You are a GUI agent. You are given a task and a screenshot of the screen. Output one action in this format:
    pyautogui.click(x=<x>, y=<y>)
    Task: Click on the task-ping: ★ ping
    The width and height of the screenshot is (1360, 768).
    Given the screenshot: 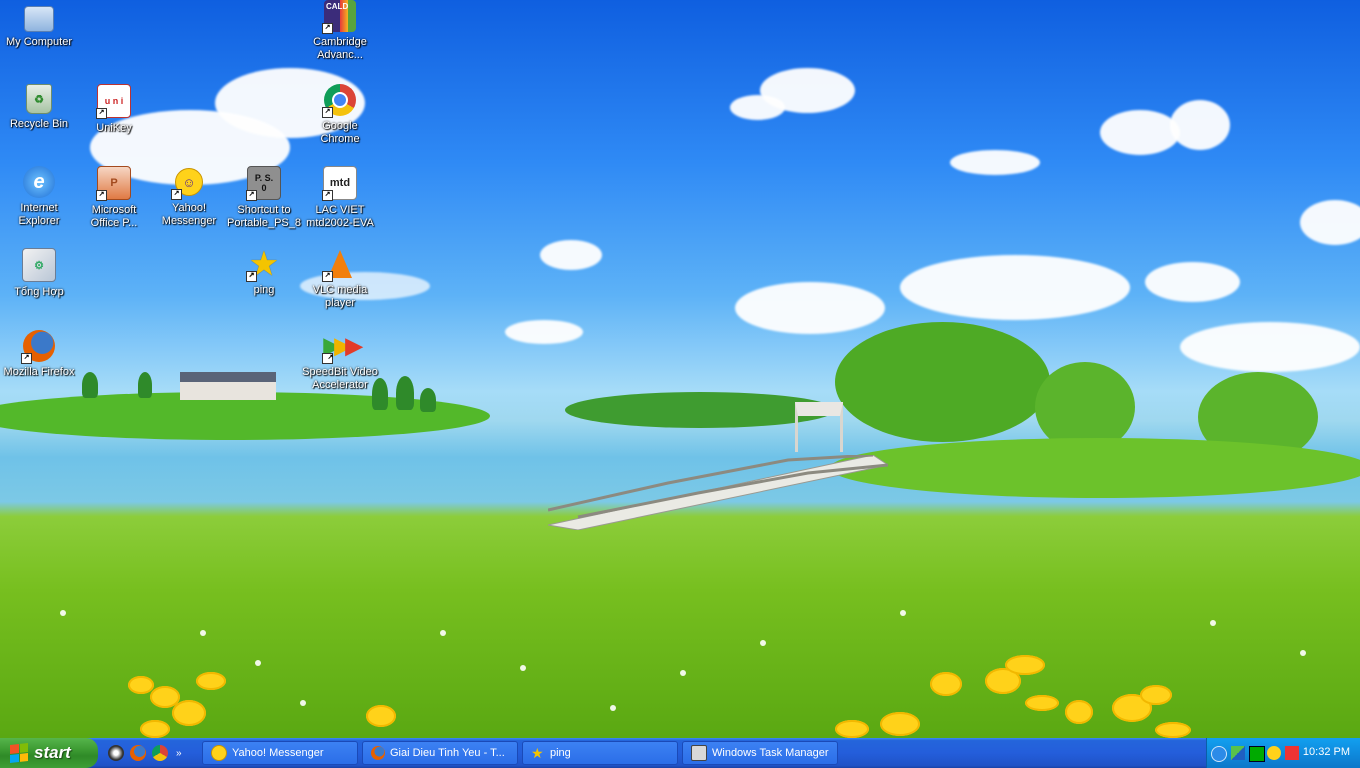 What is the action you would take?
    pyautogui.click(x=600, y=753)
    